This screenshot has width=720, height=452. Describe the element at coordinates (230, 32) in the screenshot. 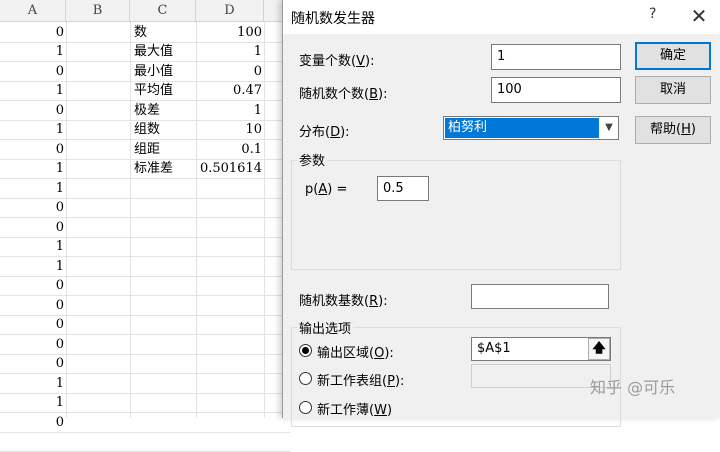

I see `stat-value-cell: 100` at that location.